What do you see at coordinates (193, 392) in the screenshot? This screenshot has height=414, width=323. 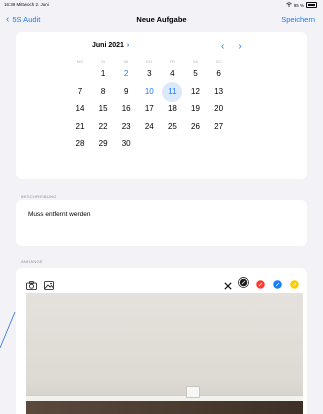 I see `photo-power-outlet` at bounding box center [193, 392].